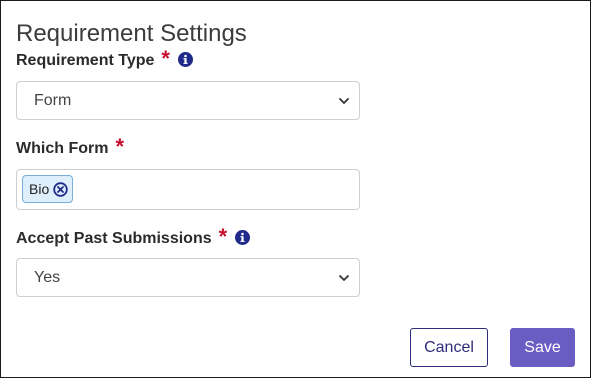 The height and width of the screenshot is (378, 591). What do you see at coordinates (62, 148) in the screenshot?
I see `which-form-label: Which Form` at bounding box center [62, 148].